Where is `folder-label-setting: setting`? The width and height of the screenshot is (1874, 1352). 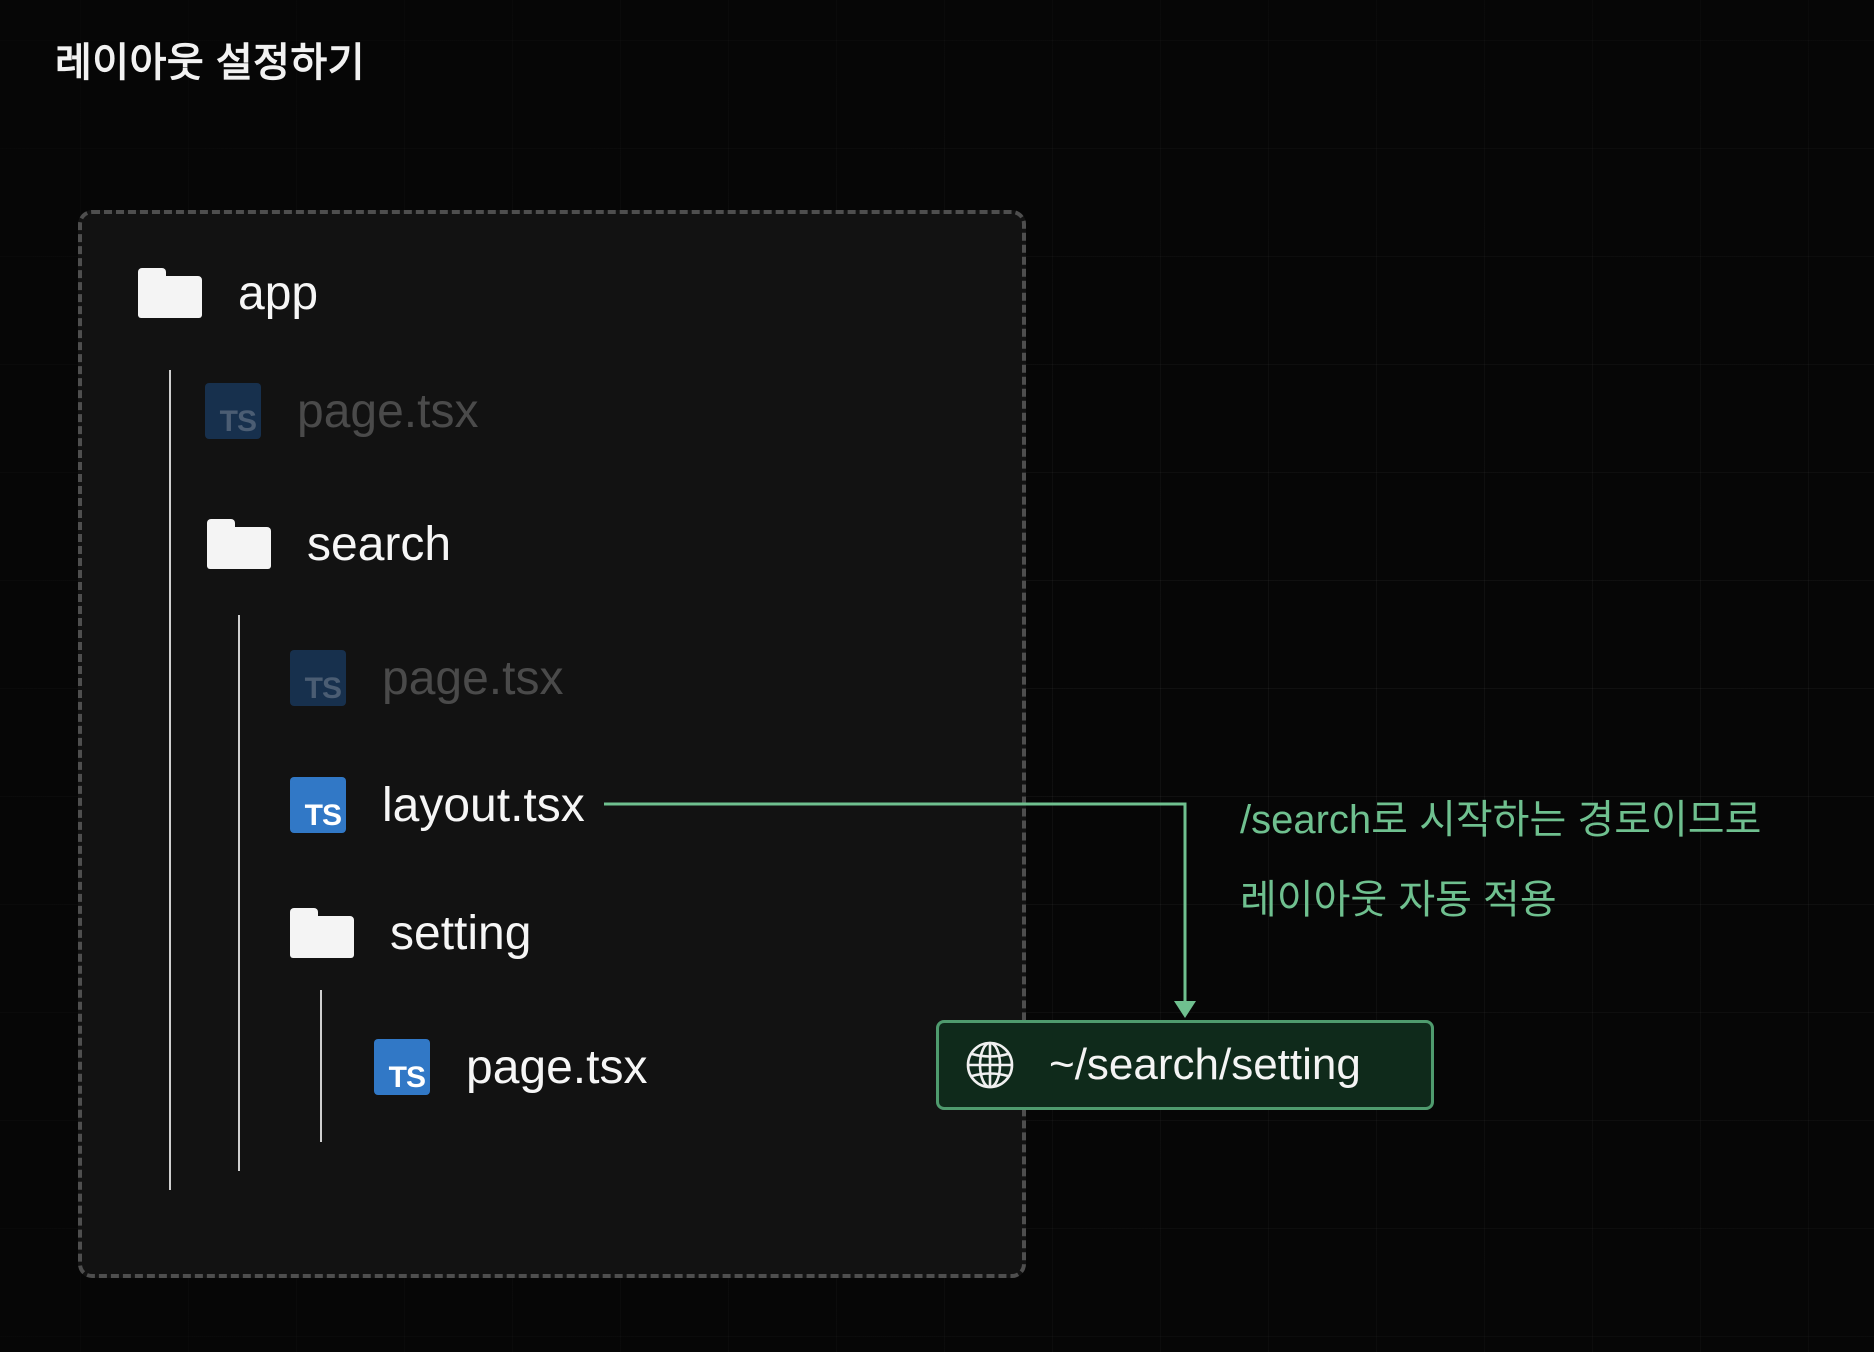 folder-label-setting: setting is located at coordinates (461, 933).